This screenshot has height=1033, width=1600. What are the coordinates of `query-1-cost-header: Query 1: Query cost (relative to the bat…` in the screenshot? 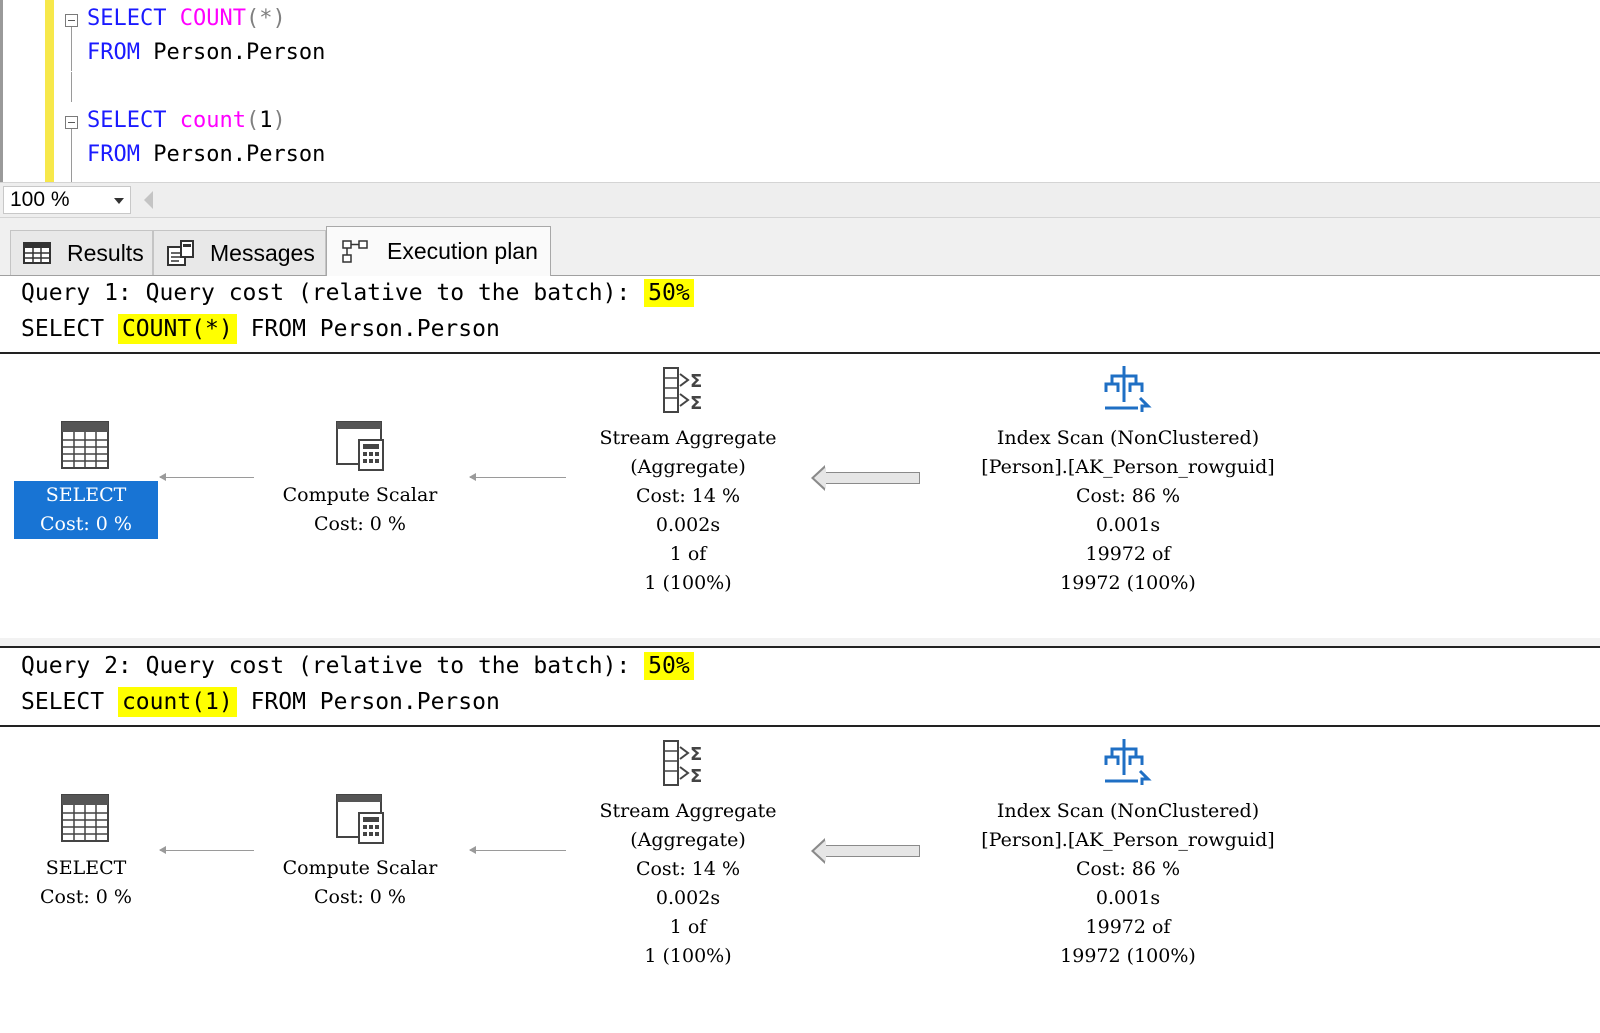 It's located at (357, 293).